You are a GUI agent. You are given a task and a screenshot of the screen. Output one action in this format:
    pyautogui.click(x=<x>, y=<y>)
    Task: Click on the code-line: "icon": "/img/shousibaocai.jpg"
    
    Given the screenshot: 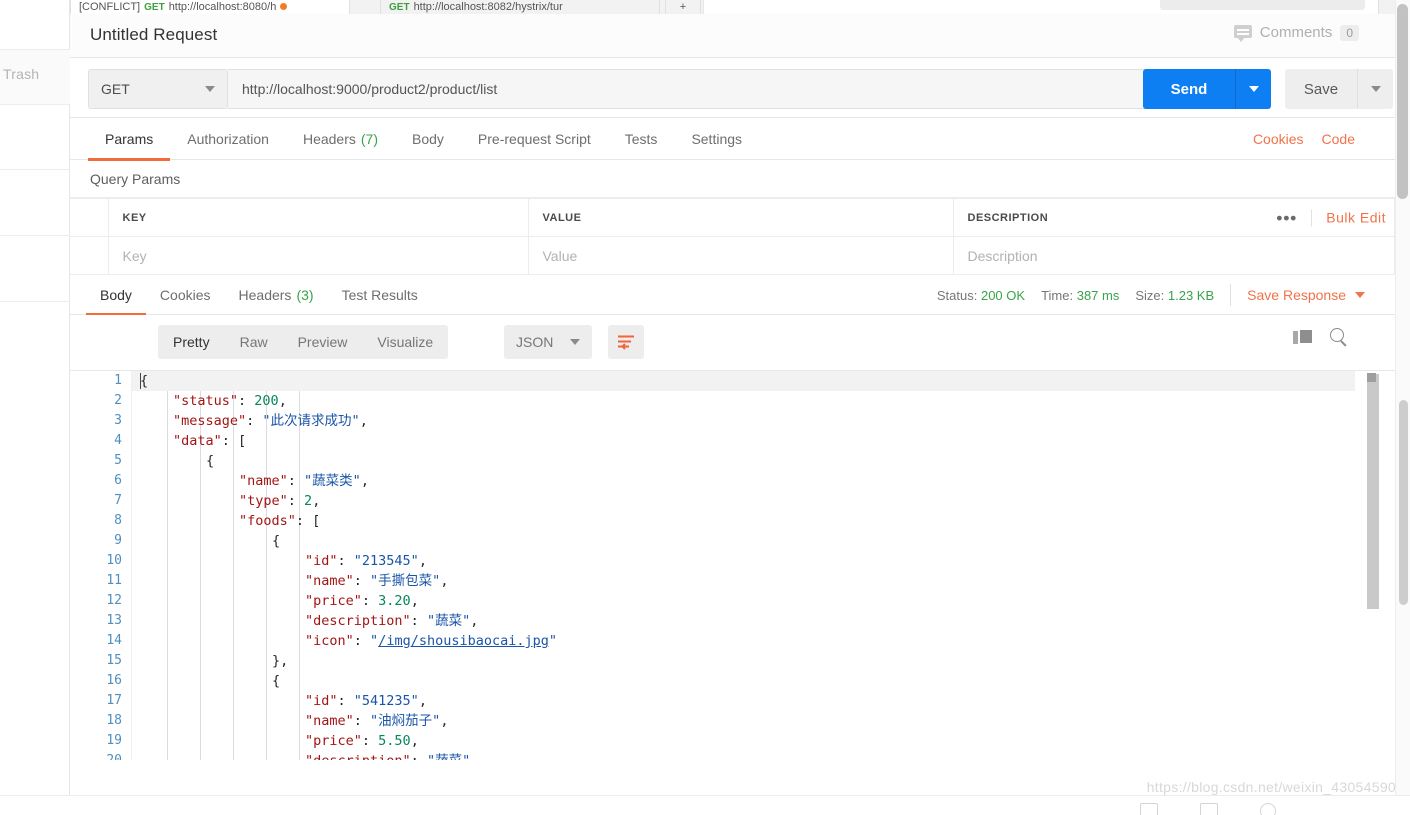 What is the action you would take?
    pyautogui.click(x=743, y=641)
    